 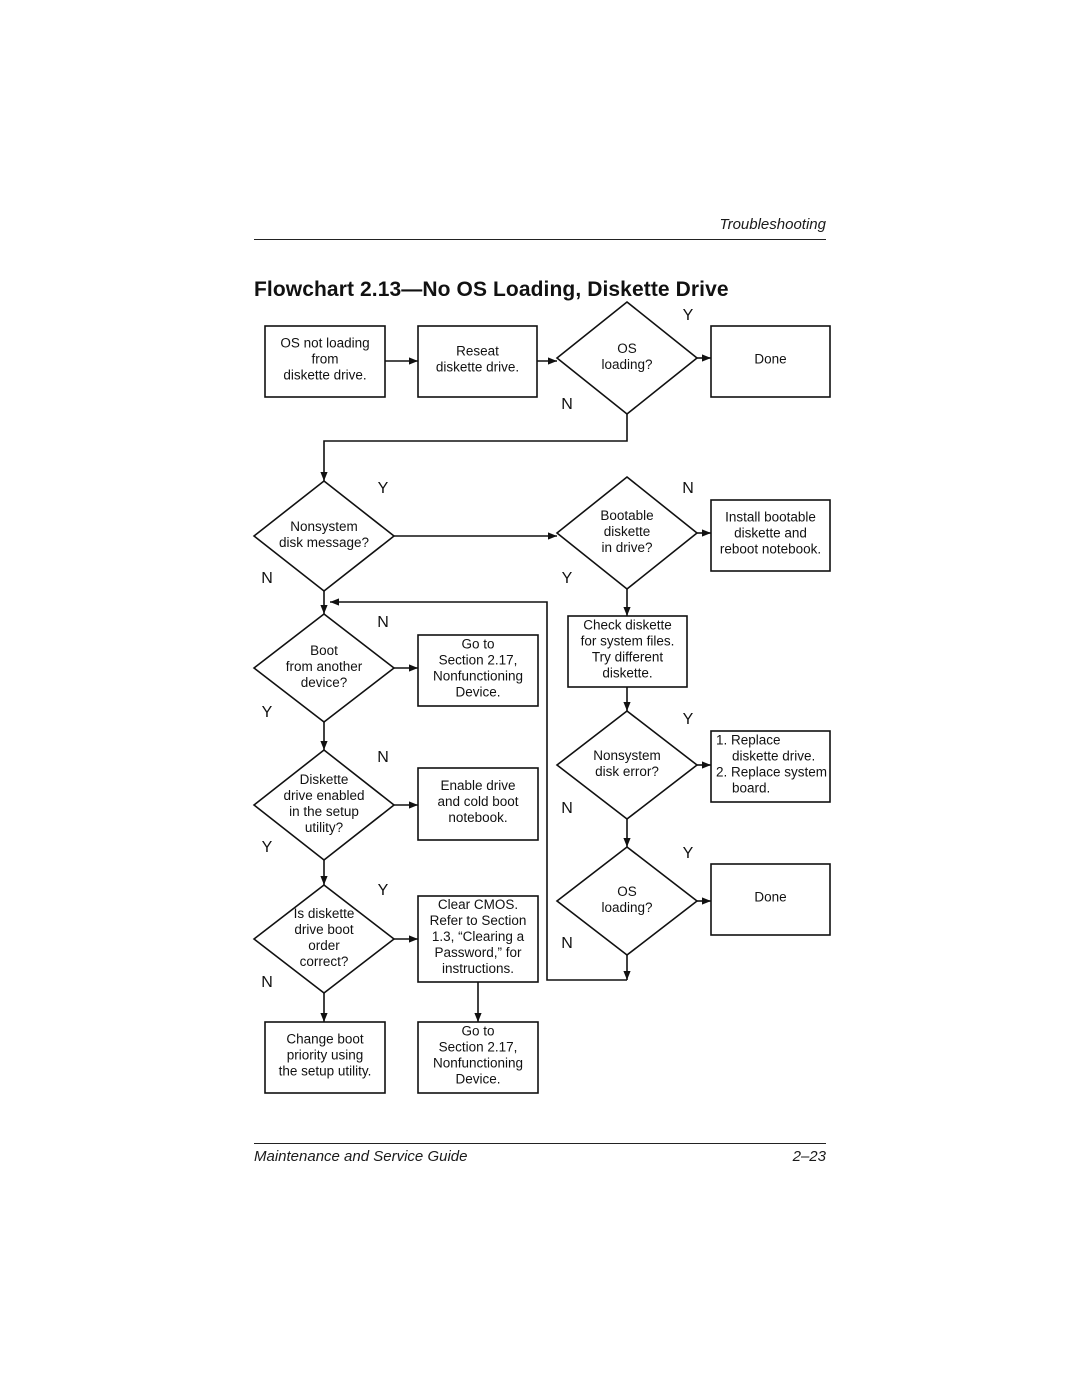 What do you see at coordinates (771, 772) in the screenshot?
I see `node-text-line: 2. Replace system` at bounding box center [771, 772].